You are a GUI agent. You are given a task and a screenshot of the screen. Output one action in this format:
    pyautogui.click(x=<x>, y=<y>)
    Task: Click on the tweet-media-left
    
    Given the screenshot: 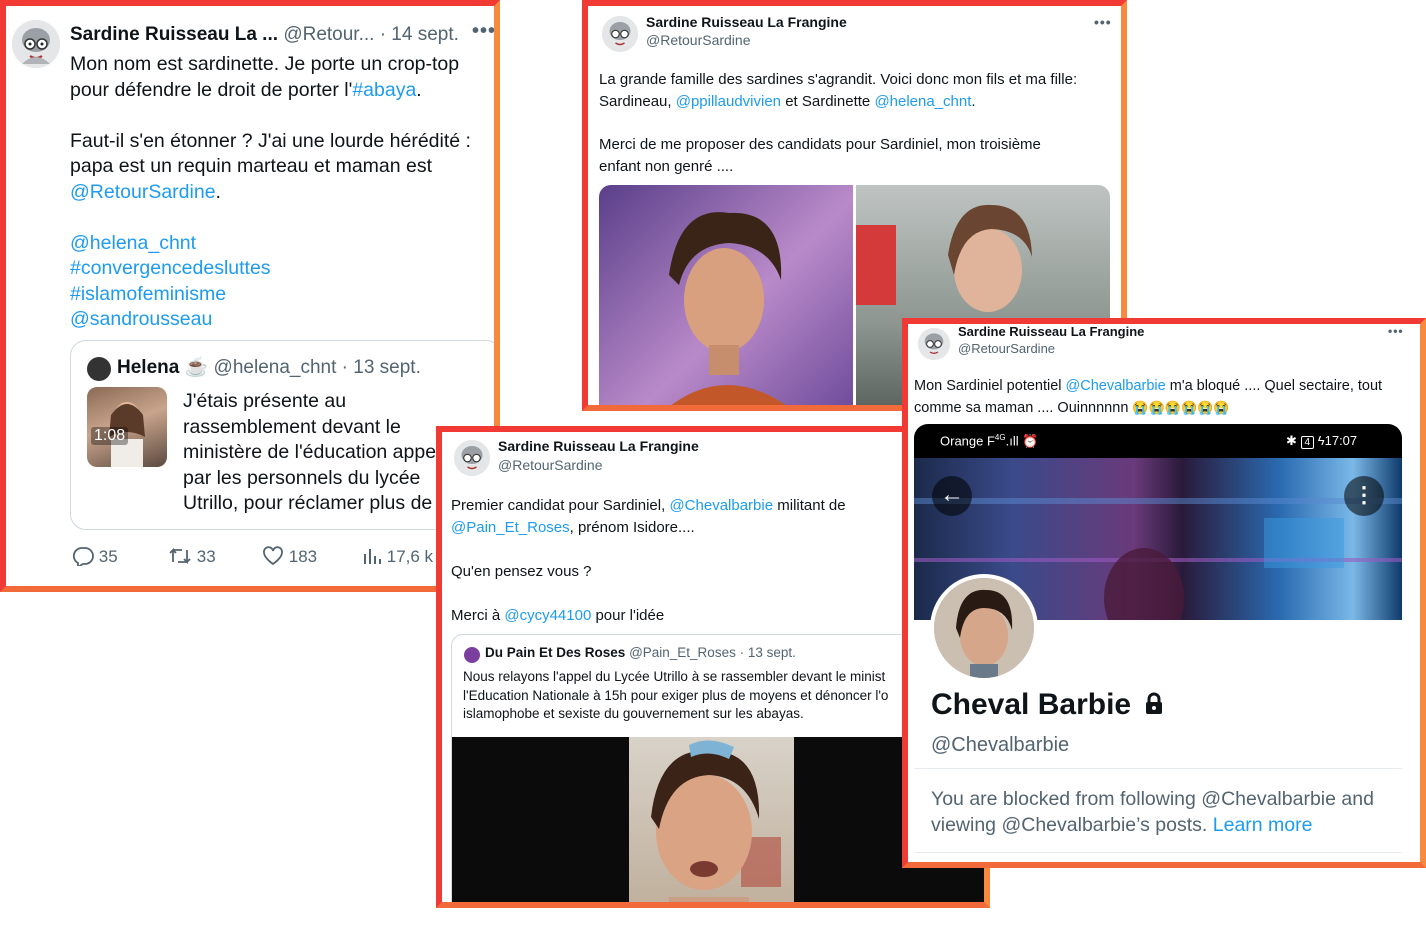 What is the action you would take?
    pyautogui.click(x=726, y=295)
    